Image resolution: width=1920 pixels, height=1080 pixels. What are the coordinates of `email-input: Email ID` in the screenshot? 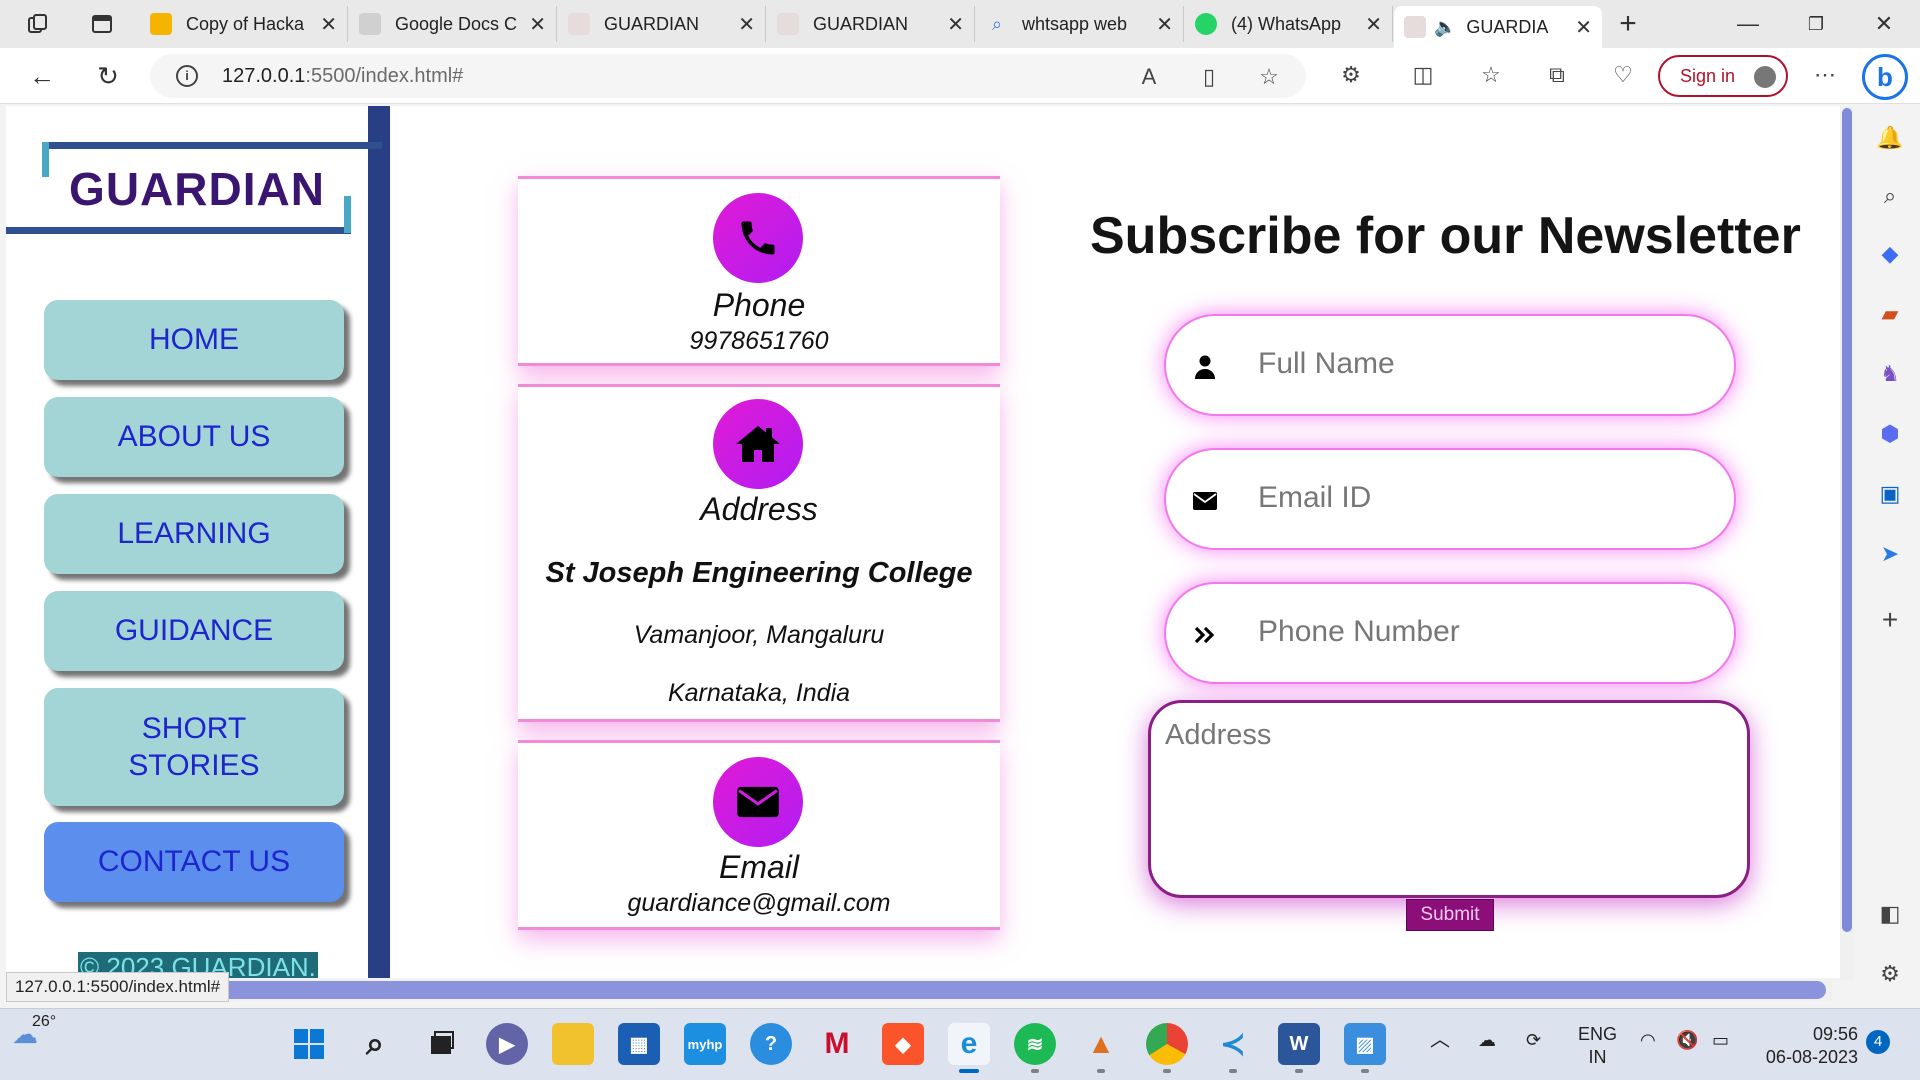 It's located at (1450, 499).